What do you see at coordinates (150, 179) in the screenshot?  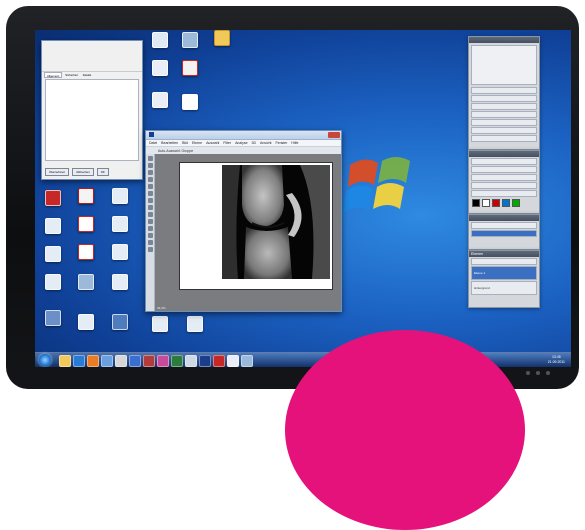 I see `wand-tool-icon` at bounding box center [150, 179].